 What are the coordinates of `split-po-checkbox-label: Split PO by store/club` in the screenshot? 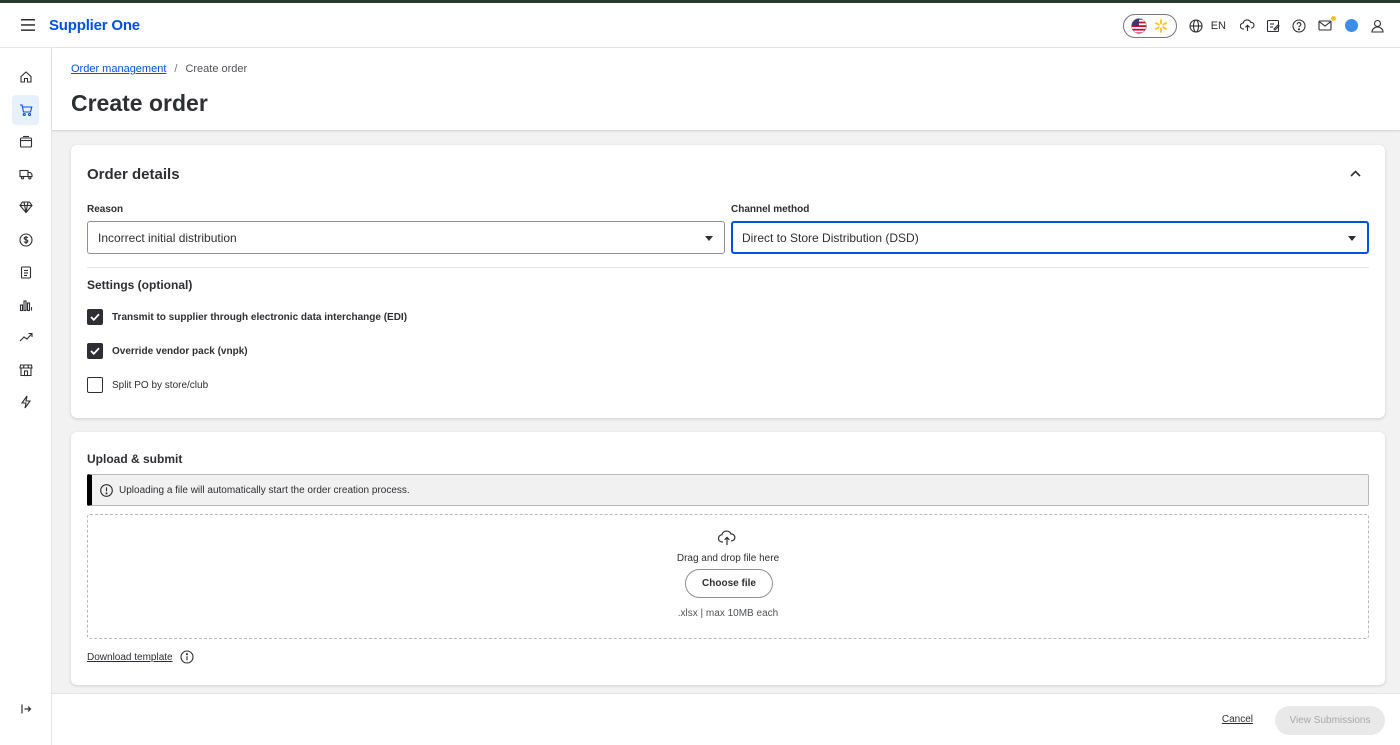 It's located at (160, 385).